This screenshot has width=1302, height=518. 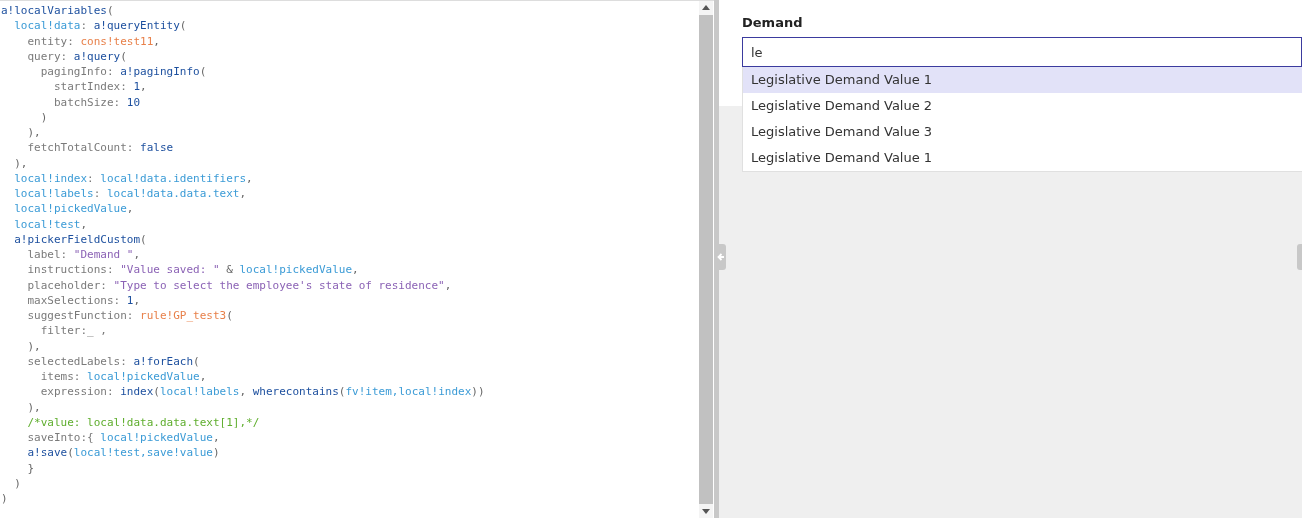 I want to click on code-line: local!index: local!data.identifiers,, so click(x=133, y=178).